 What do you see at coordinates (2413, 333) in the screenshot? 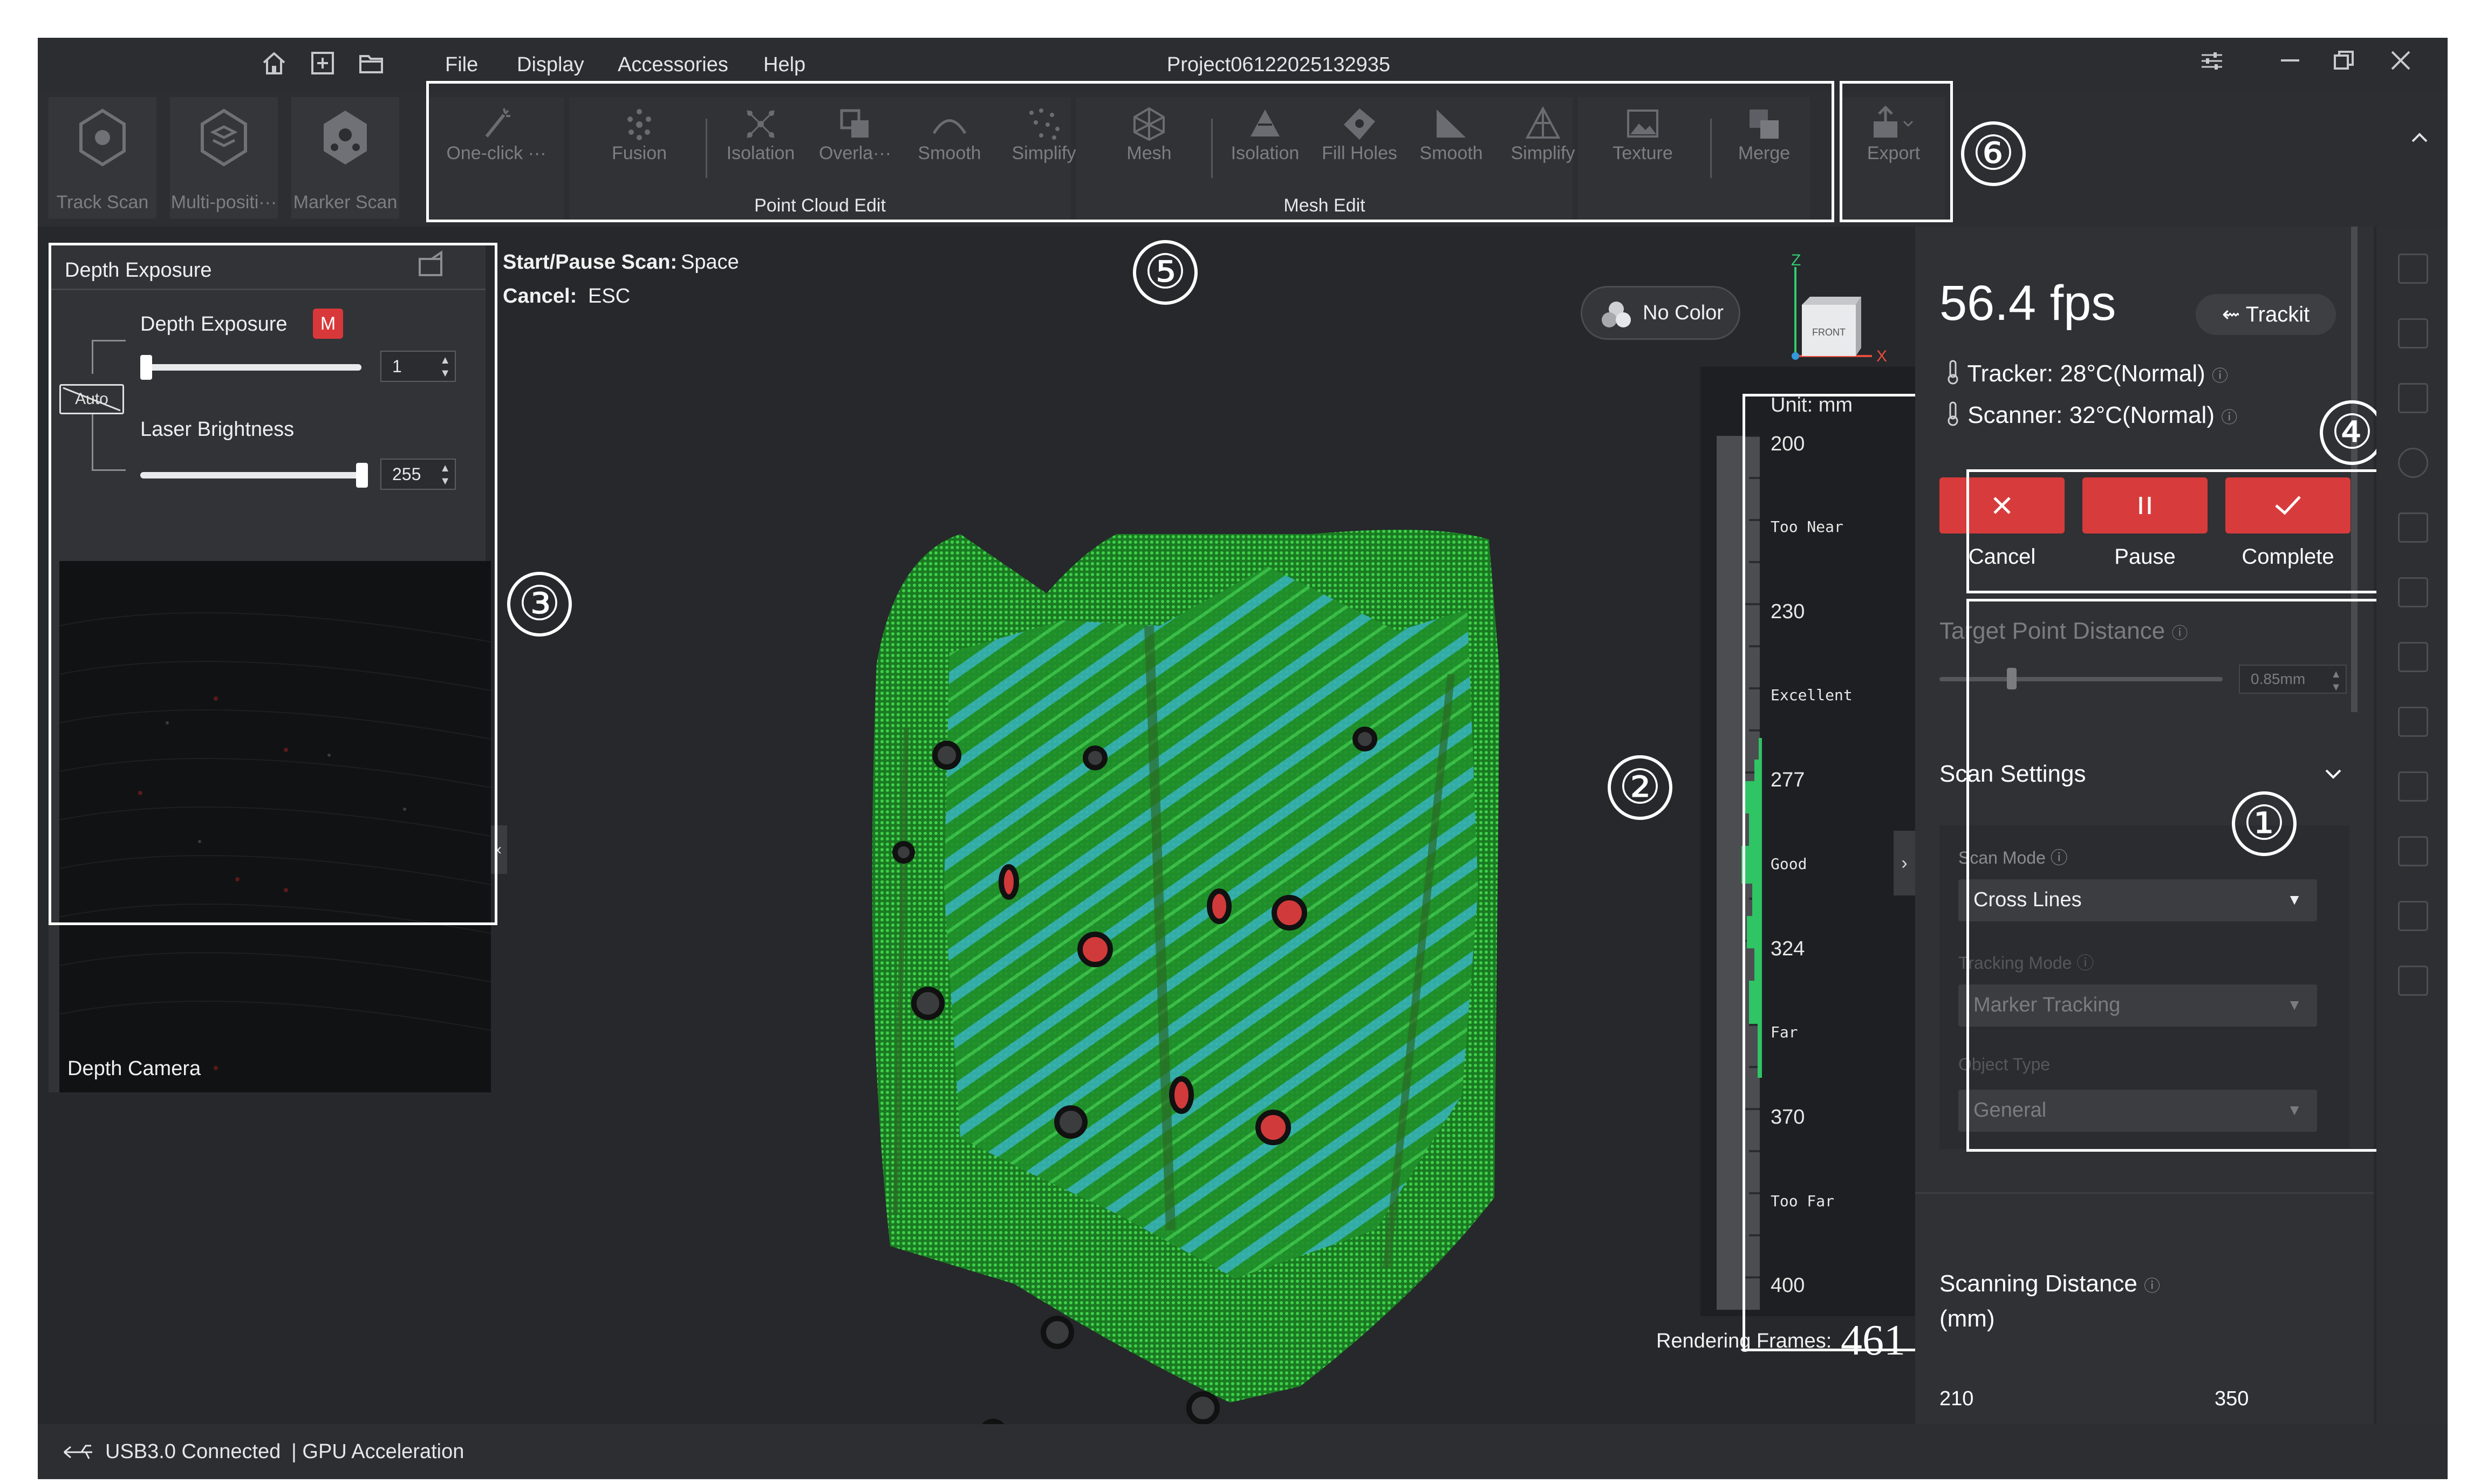
I see `rect-select-icon` at bounding box center [2413, 333].